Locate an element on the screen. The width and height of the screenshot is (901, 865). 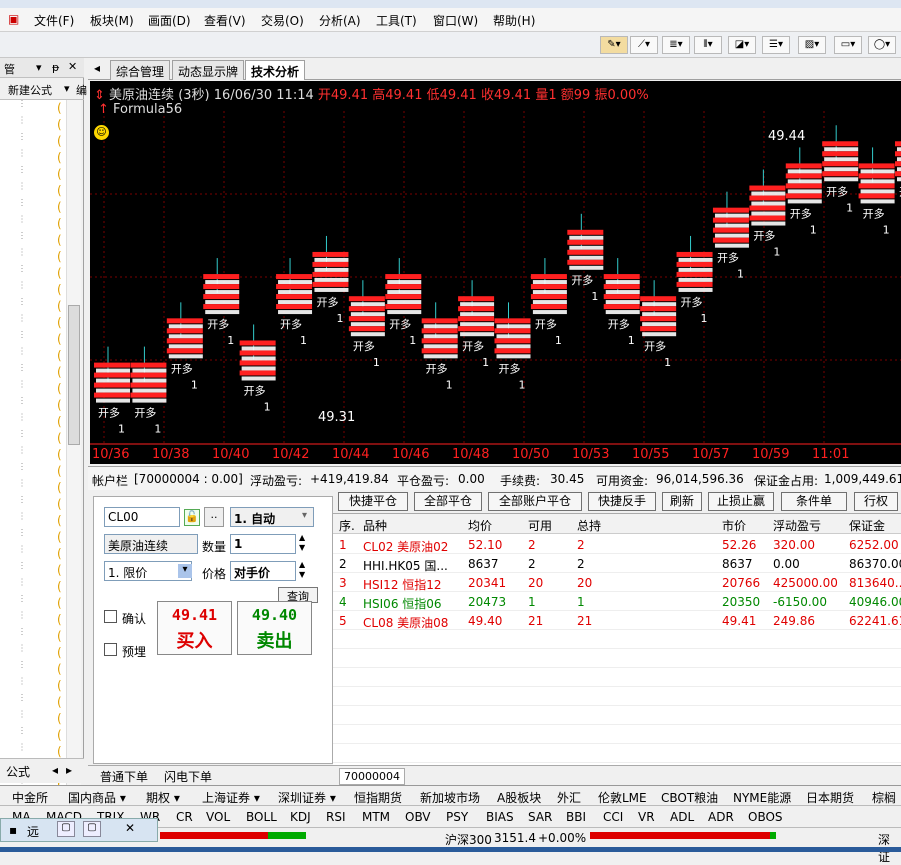
rect-tool-icon: ▭▾ is located at coordinates (848, 45).